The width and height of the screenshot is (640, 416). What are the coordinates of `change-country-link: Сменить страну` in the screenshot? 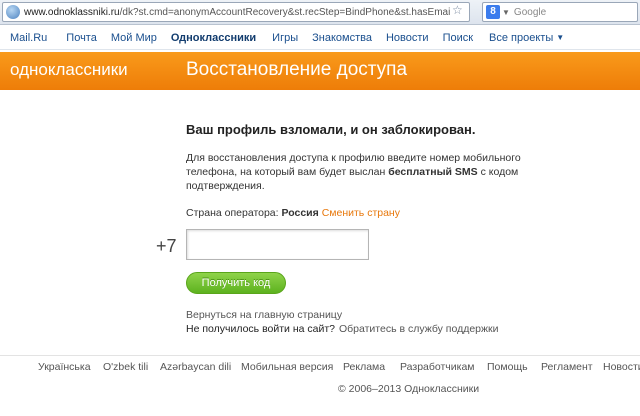 It's located at (361, 213).